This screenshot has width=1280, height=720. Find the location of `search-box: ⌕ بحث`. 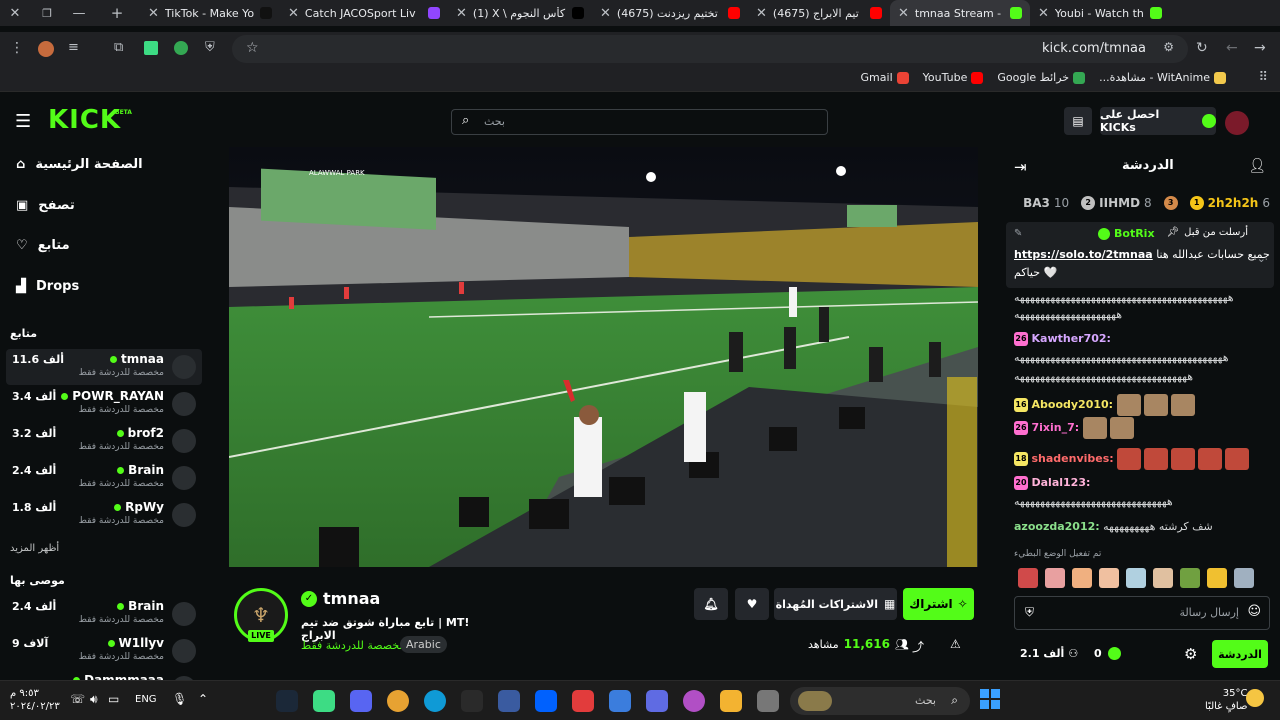

search-box: ⌕ بحث is located at coordinates (639, 122).